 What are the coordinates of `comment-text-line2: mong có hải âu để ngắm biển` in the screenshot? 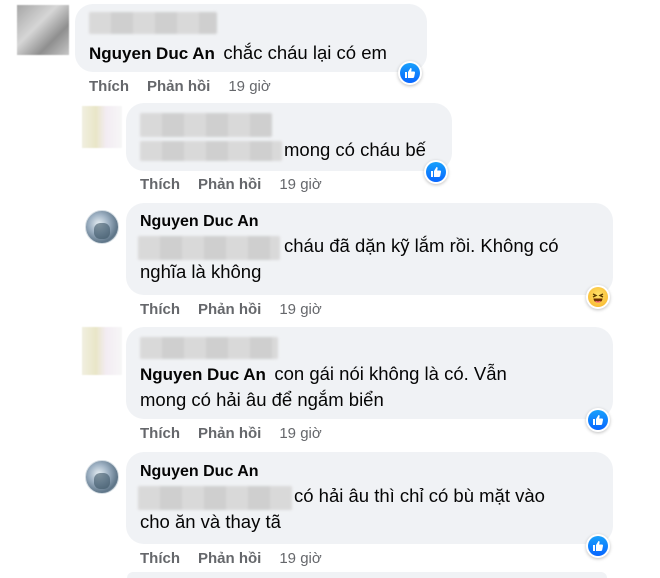 It's located at (262, 399).